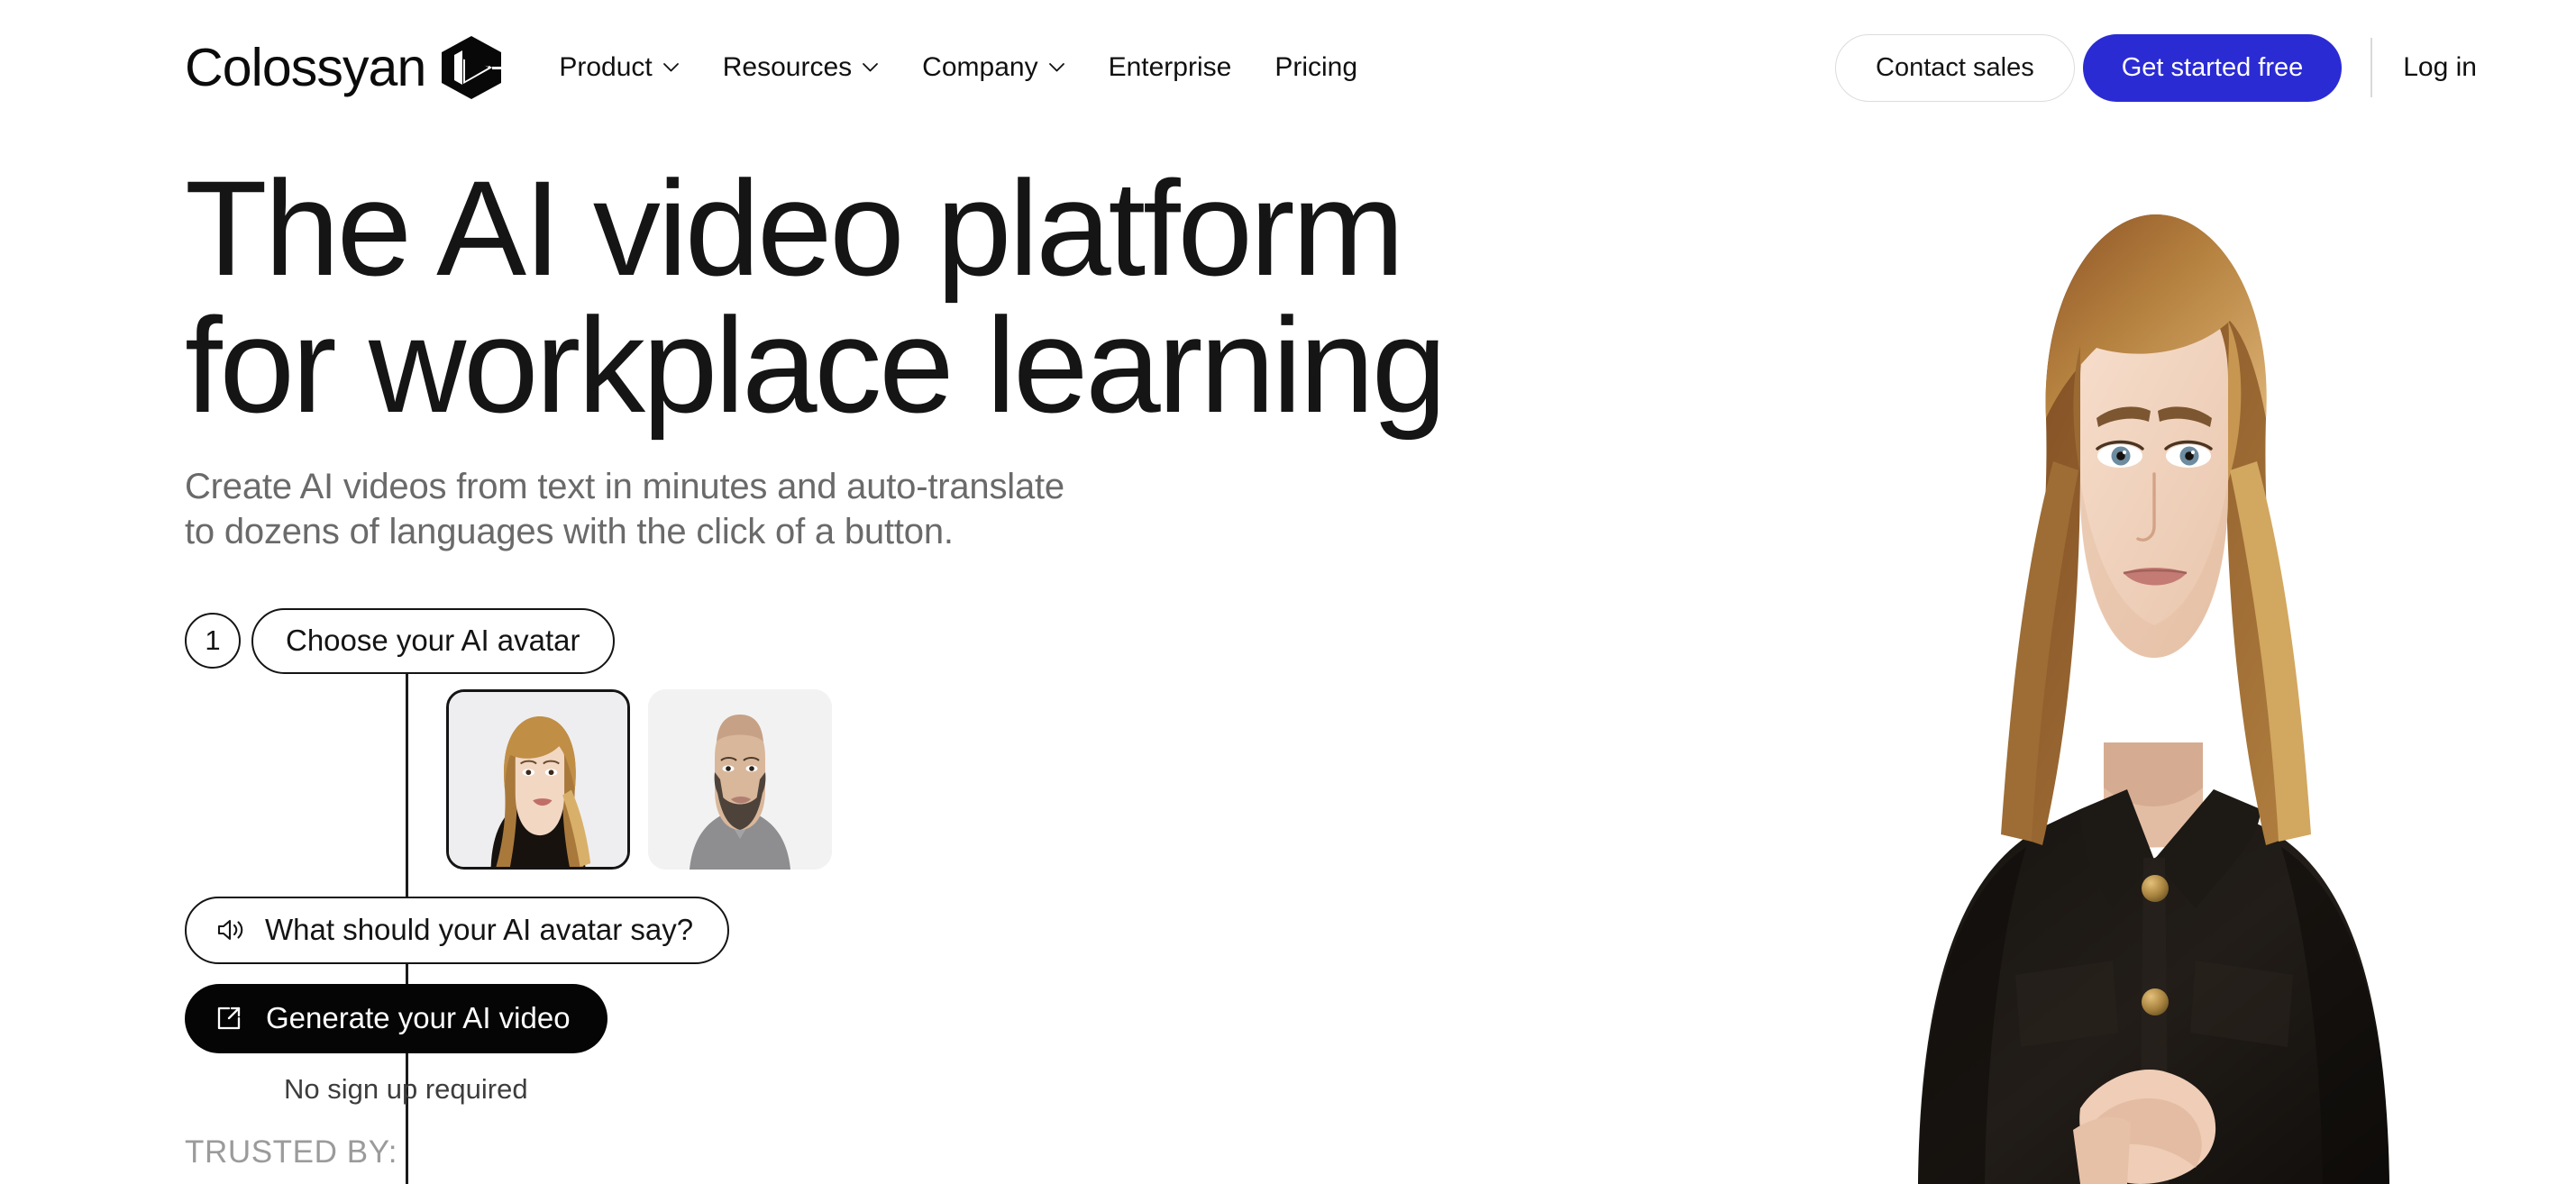 The image size is (2576, 1184). I want to click on avatar-script-input: What should your AI avatar say?, so click(457, 930).